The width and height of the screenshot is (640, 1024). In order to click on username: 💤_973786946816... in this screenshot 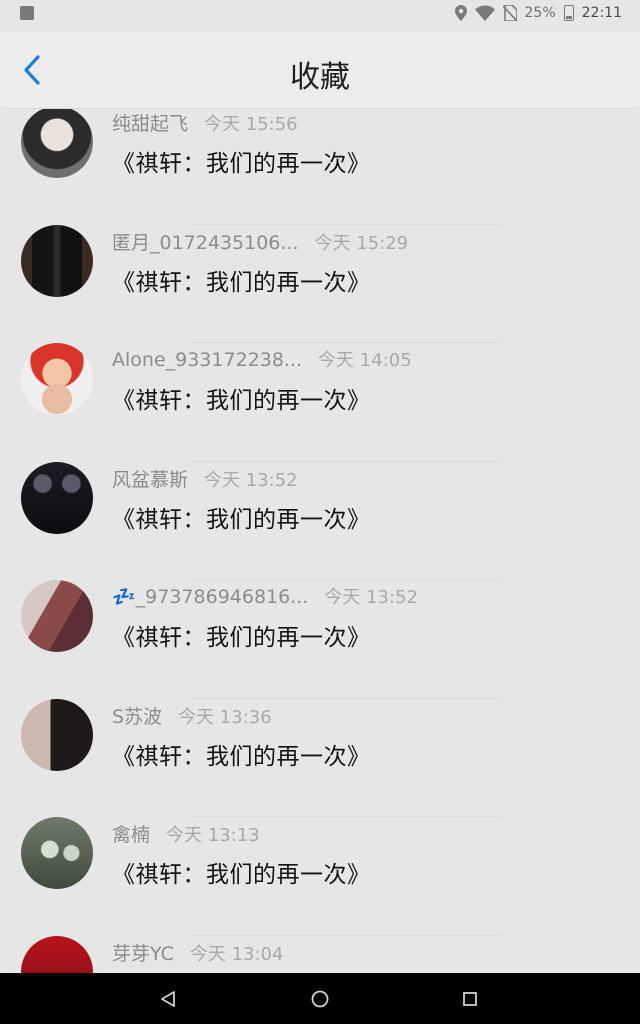, I will do `click(210, 597)`.